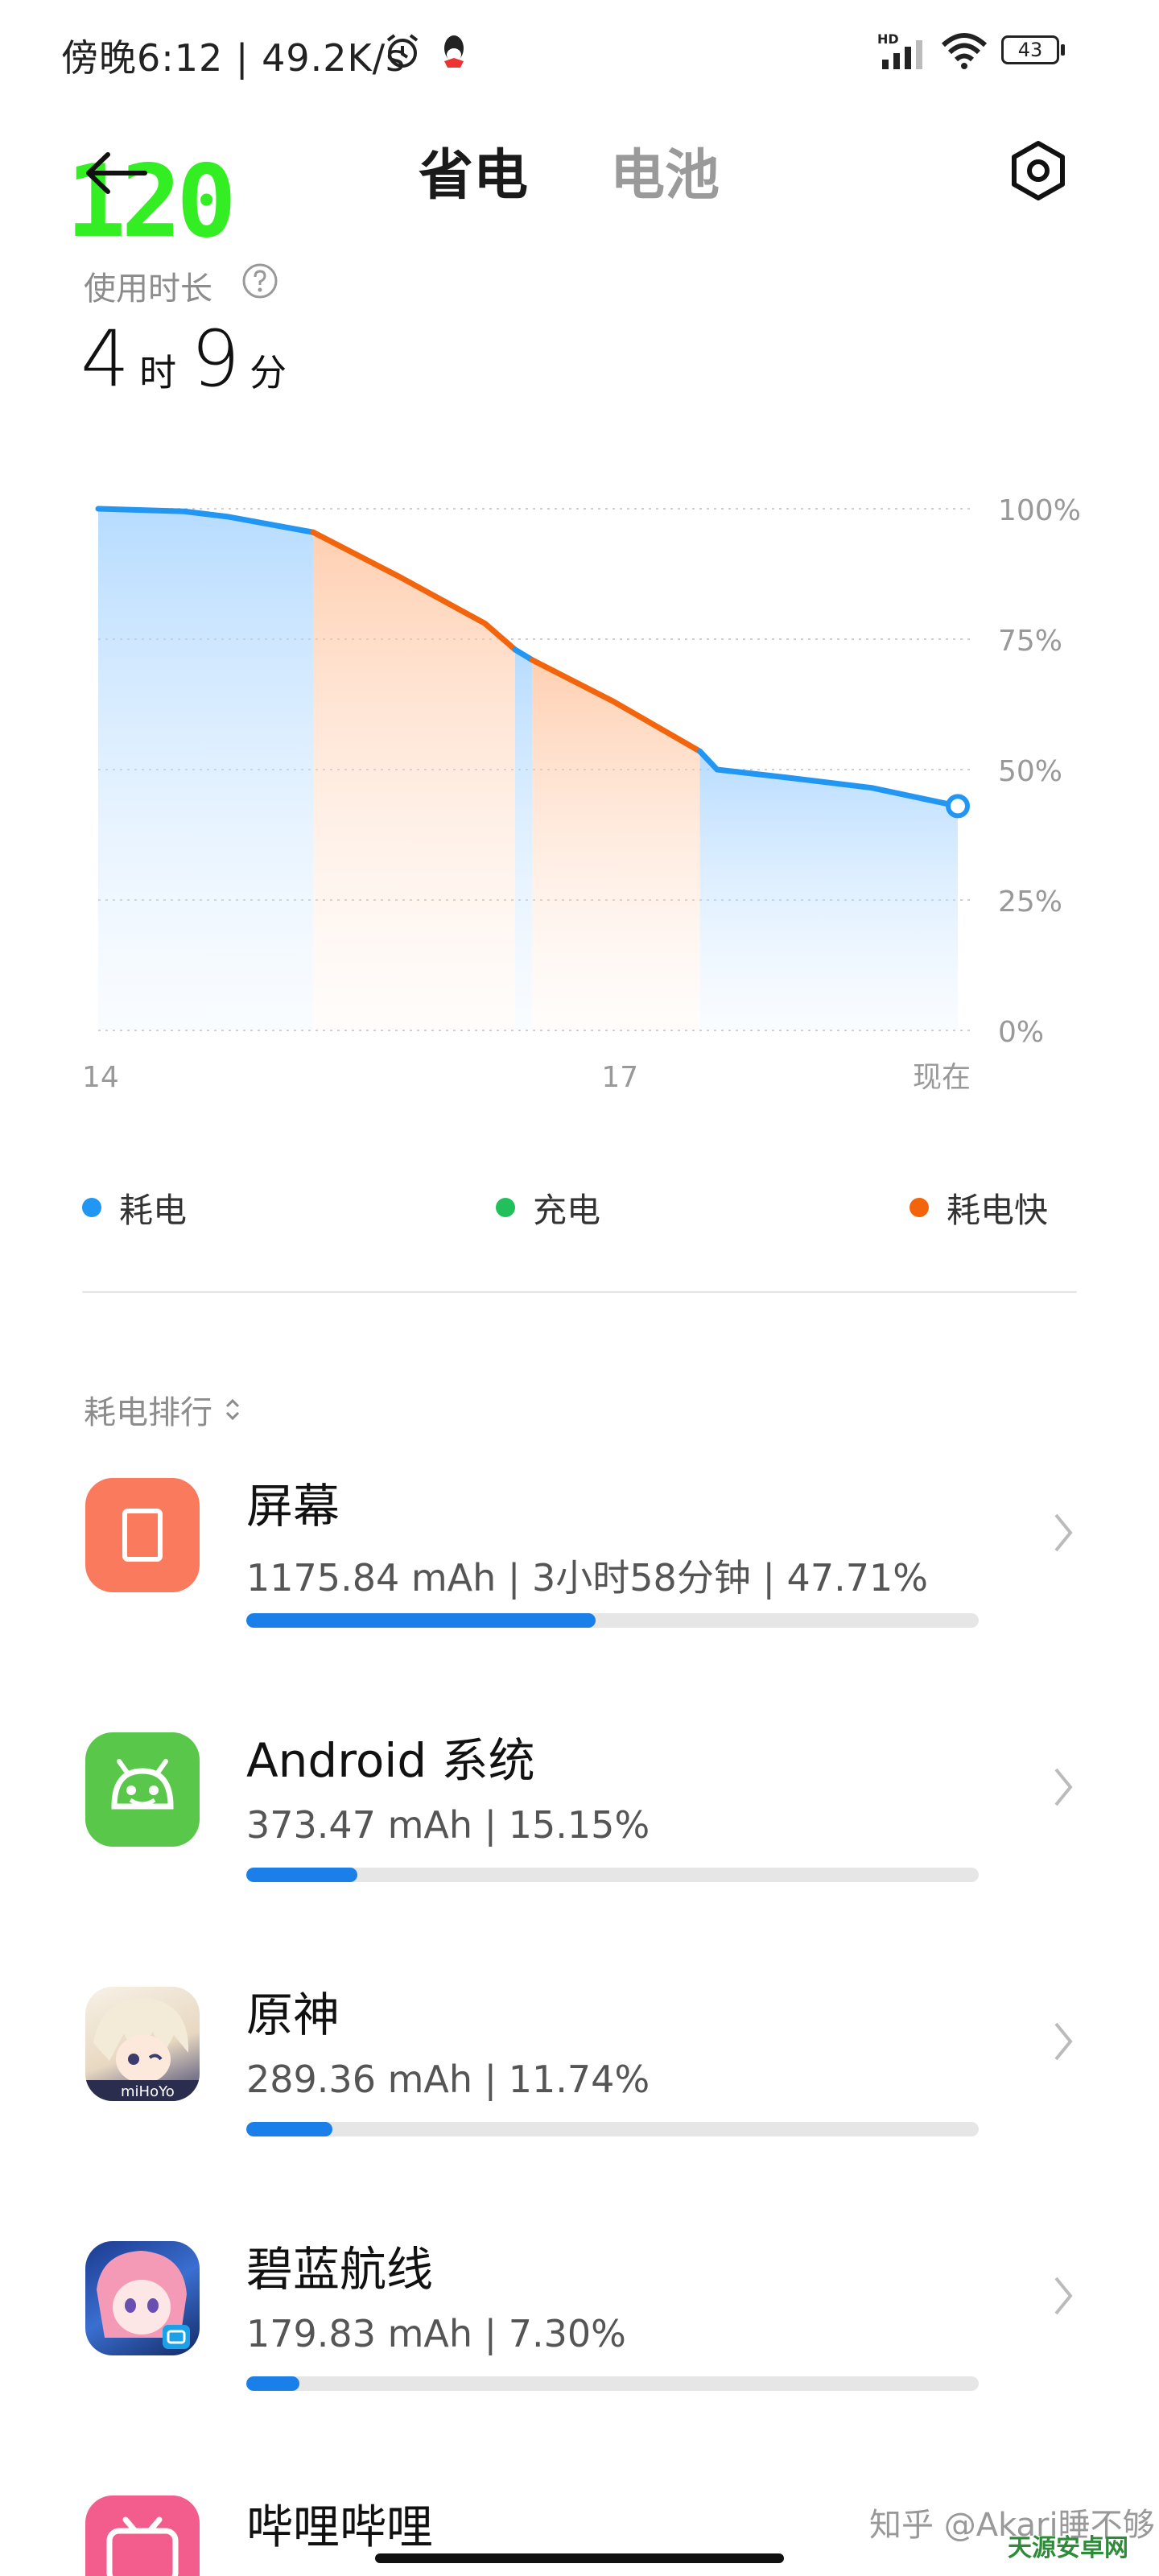 Image resolution: width=1159 pixels, height=2576 pixels. I want to click on tab-battery: 电池, so click(665, 170).